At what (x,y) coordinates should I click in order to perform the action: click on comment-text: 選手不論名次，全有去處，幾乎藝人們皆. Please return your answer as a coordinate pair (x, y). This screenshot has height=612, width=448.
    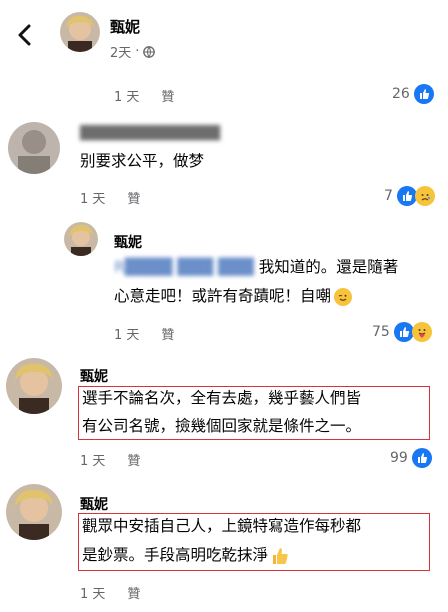
    Looking at the image, I should click on (222, 398).